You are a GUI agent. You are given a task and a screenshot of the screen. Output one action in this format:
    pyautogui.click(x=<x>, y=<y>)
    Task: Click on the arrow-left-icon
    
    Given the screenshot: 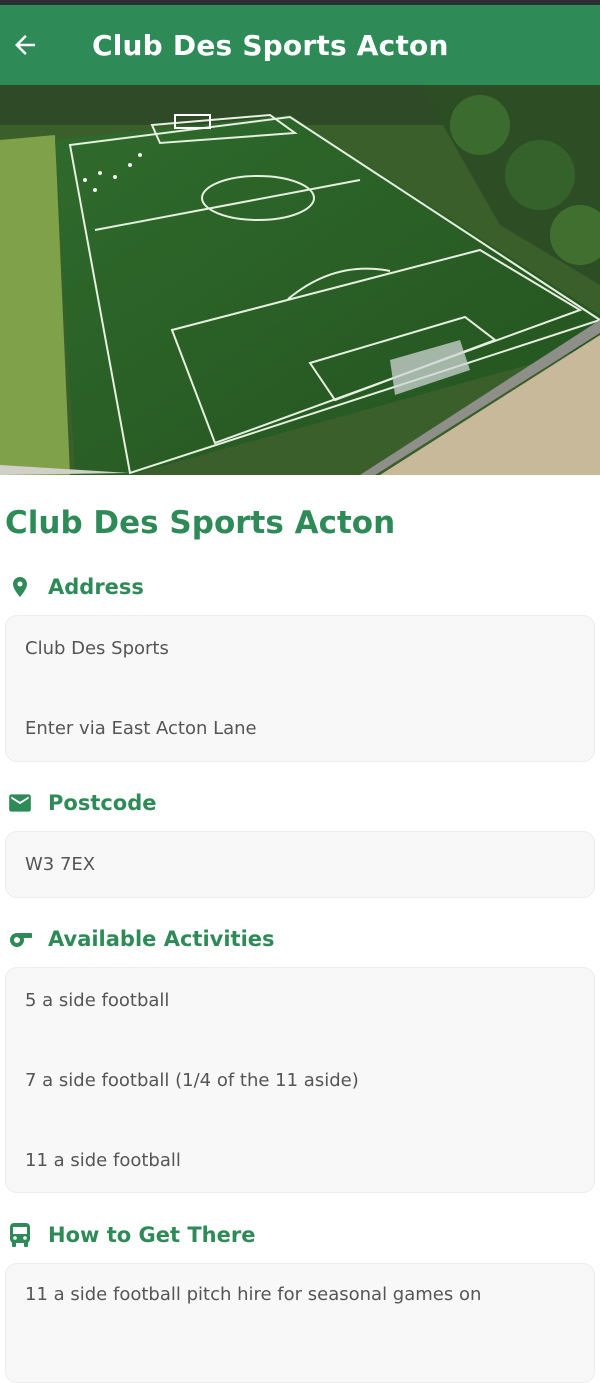 What is the action you would take?
    pyautogui.click(x=25, y=45)
    